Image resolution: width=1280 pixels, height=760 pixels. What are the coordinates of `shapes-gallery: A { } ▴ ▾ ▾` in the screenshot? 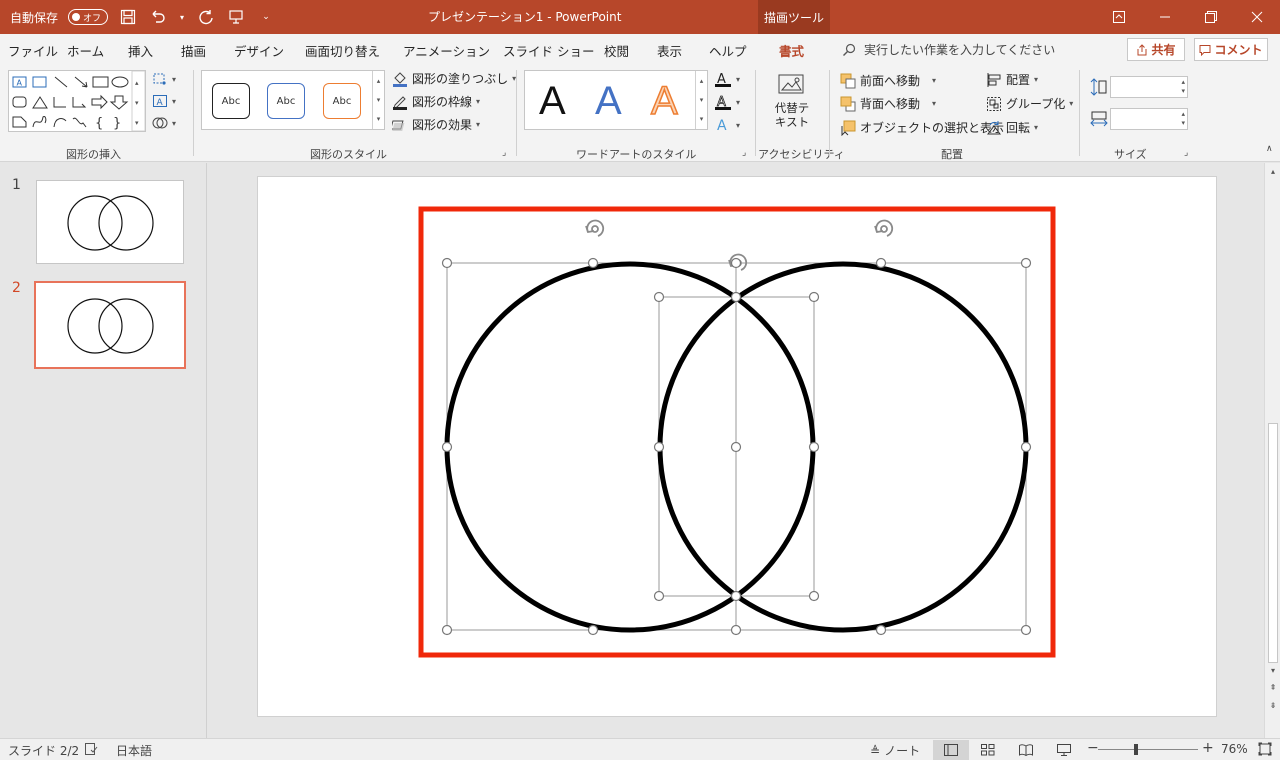 It's located at (77, 101).